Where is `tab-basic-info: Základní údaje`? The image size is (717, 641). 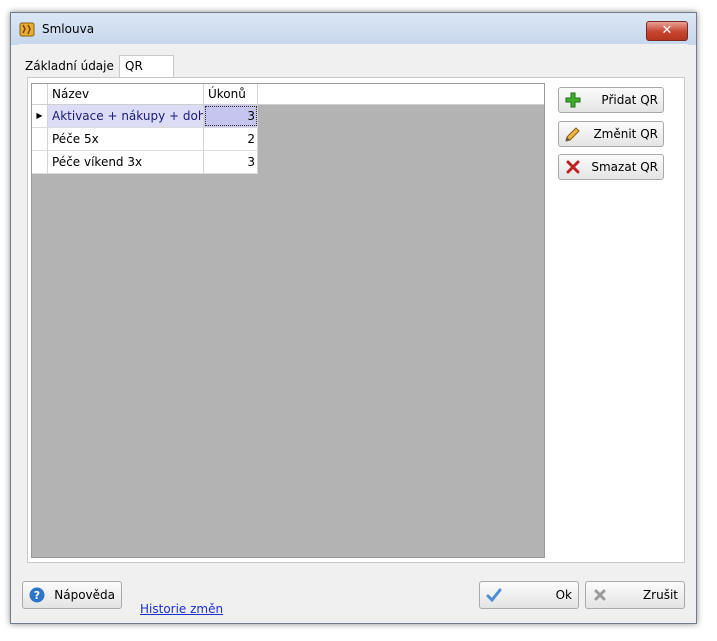
tab-basic-info: Základní údaje is located at coordinates (69, 66).